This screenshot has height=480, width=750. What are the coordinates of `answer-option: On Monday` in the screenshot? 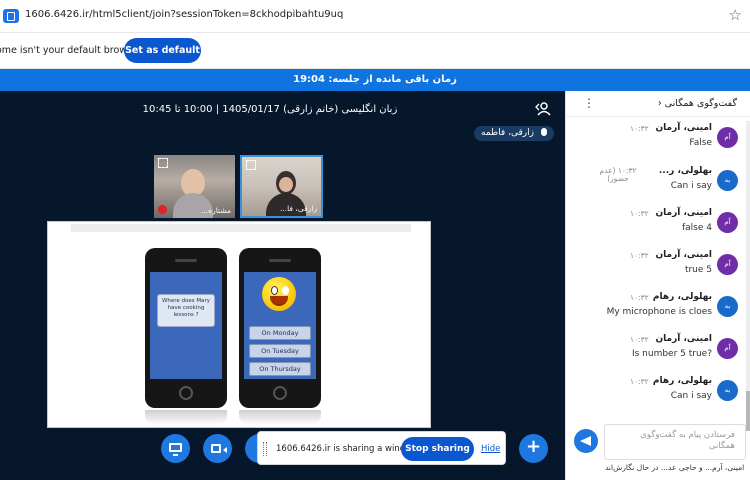 It's located at (280, 333).